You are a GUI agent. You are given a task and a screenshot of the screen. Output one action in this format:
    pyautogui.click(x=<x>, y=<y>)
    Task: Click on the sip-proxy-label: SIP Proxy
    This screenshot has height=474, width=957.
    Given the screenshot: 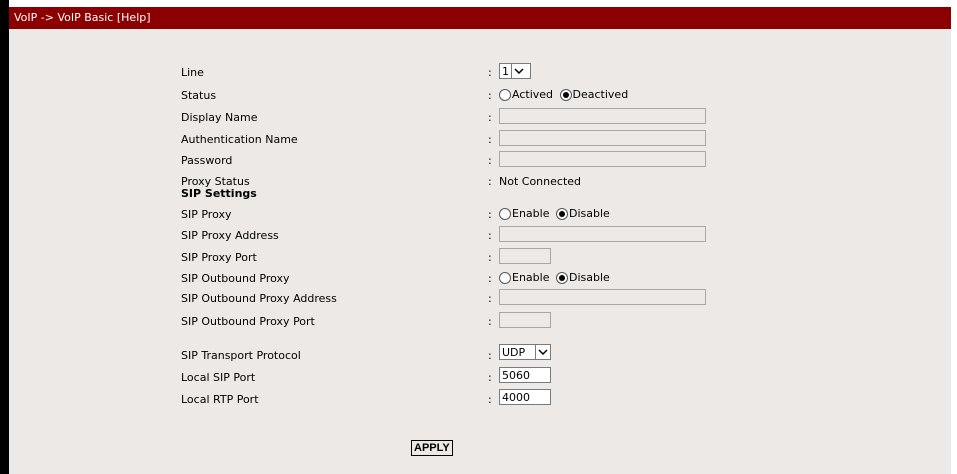 What is the action you would take?
    pyautogui.click(x=206, y=214)
    